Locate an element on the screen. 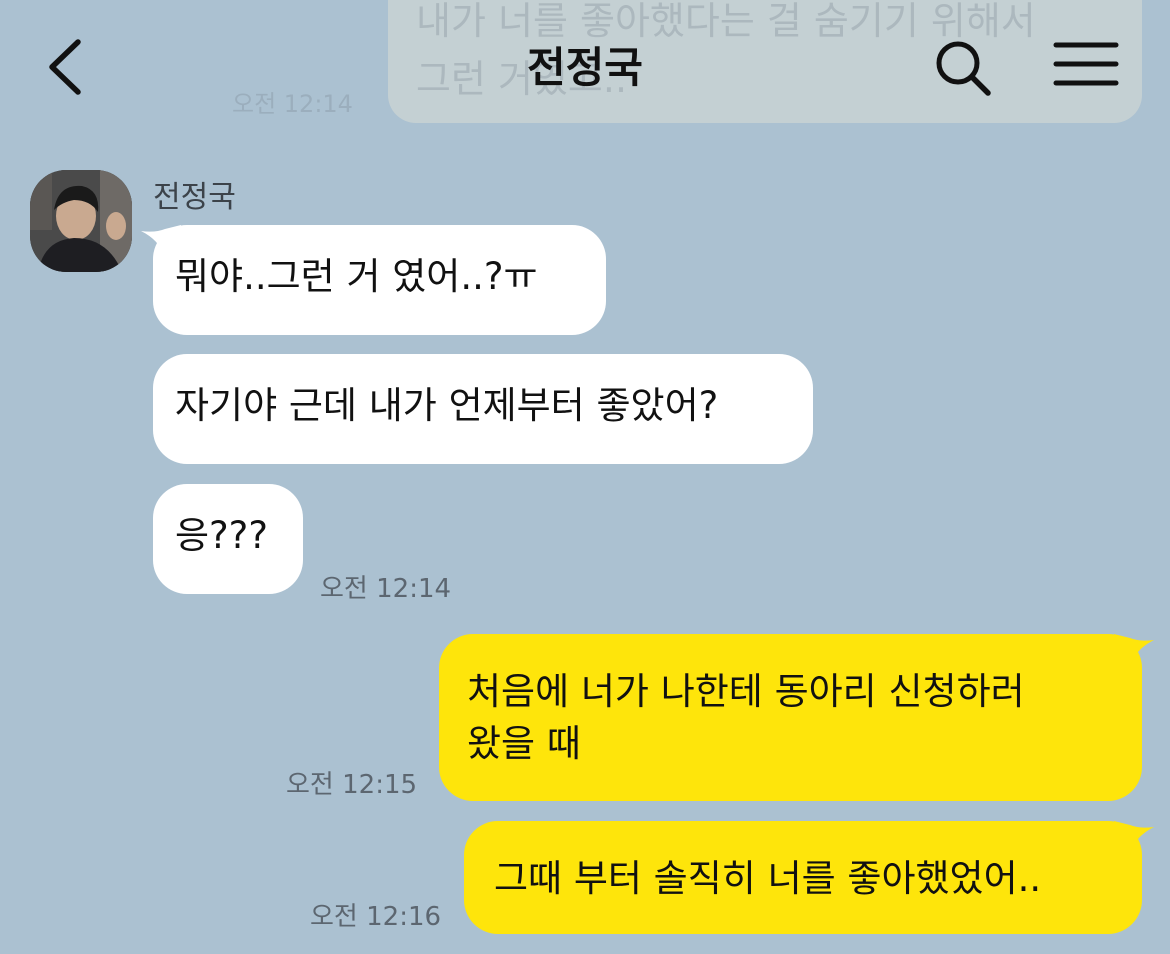  profile-photo is located at coordinates (81, 221).